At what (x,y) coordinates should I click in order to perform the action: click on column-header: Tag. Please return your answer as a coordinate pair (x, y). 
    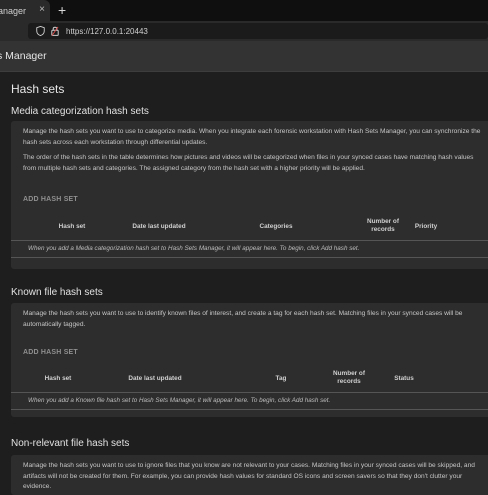
    Looking at the image, I should click on (281, 379).